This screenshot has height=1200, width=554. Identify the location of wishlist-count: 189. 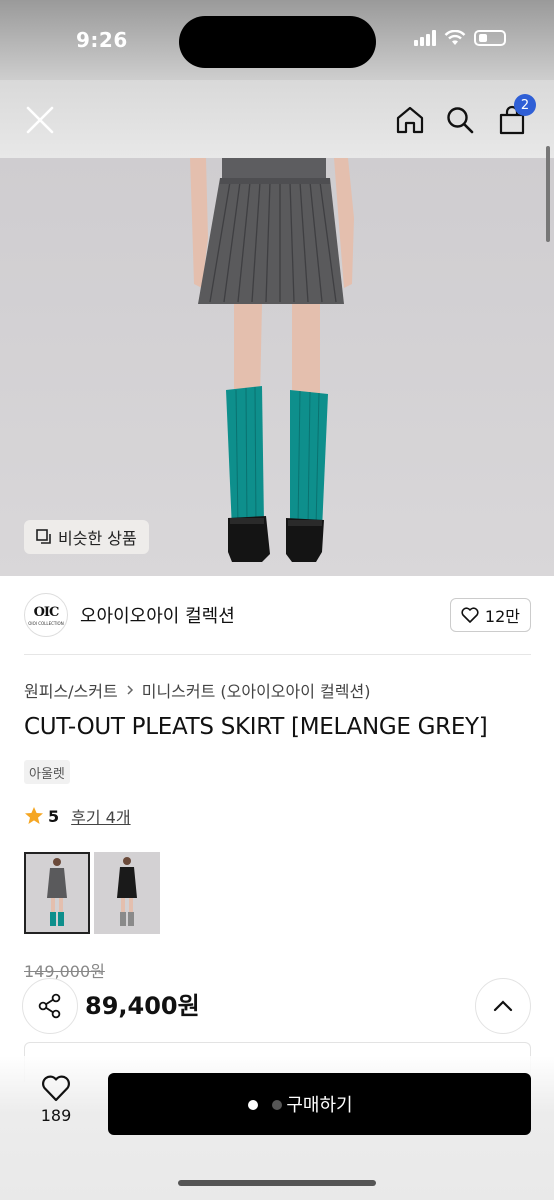
(56, 1115).